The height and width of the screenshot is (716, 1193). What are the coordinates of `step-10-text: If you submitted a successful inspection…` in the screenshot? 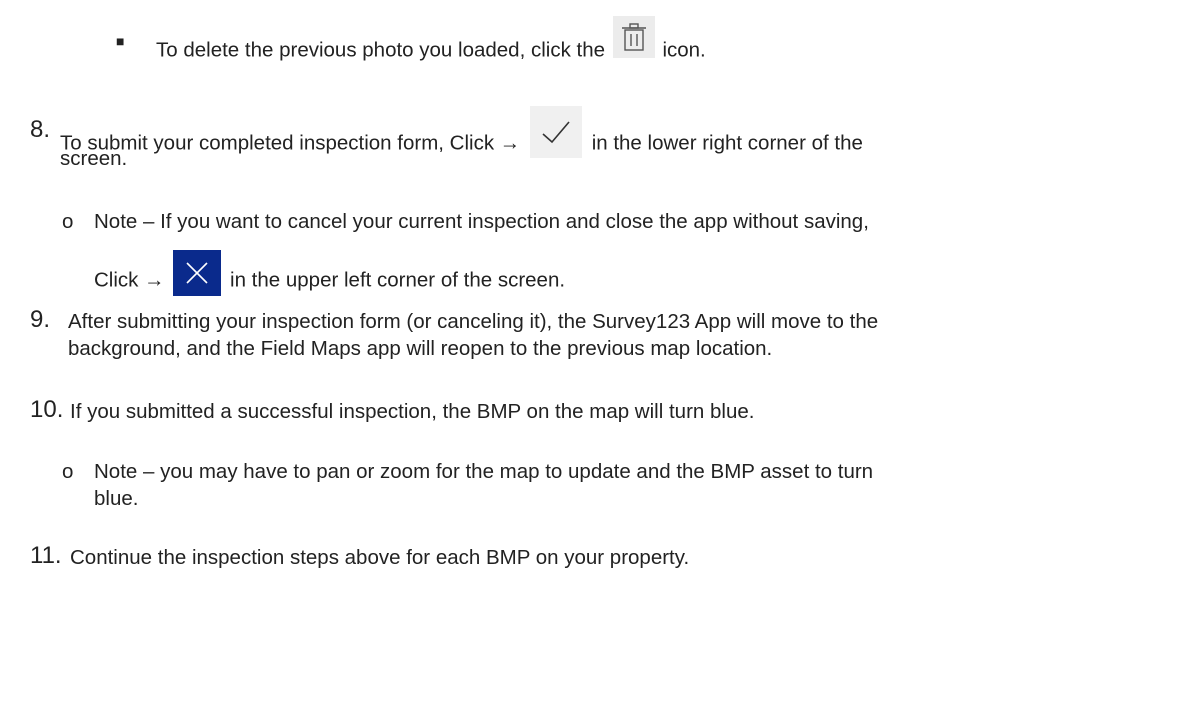 It's located at (412, 411).